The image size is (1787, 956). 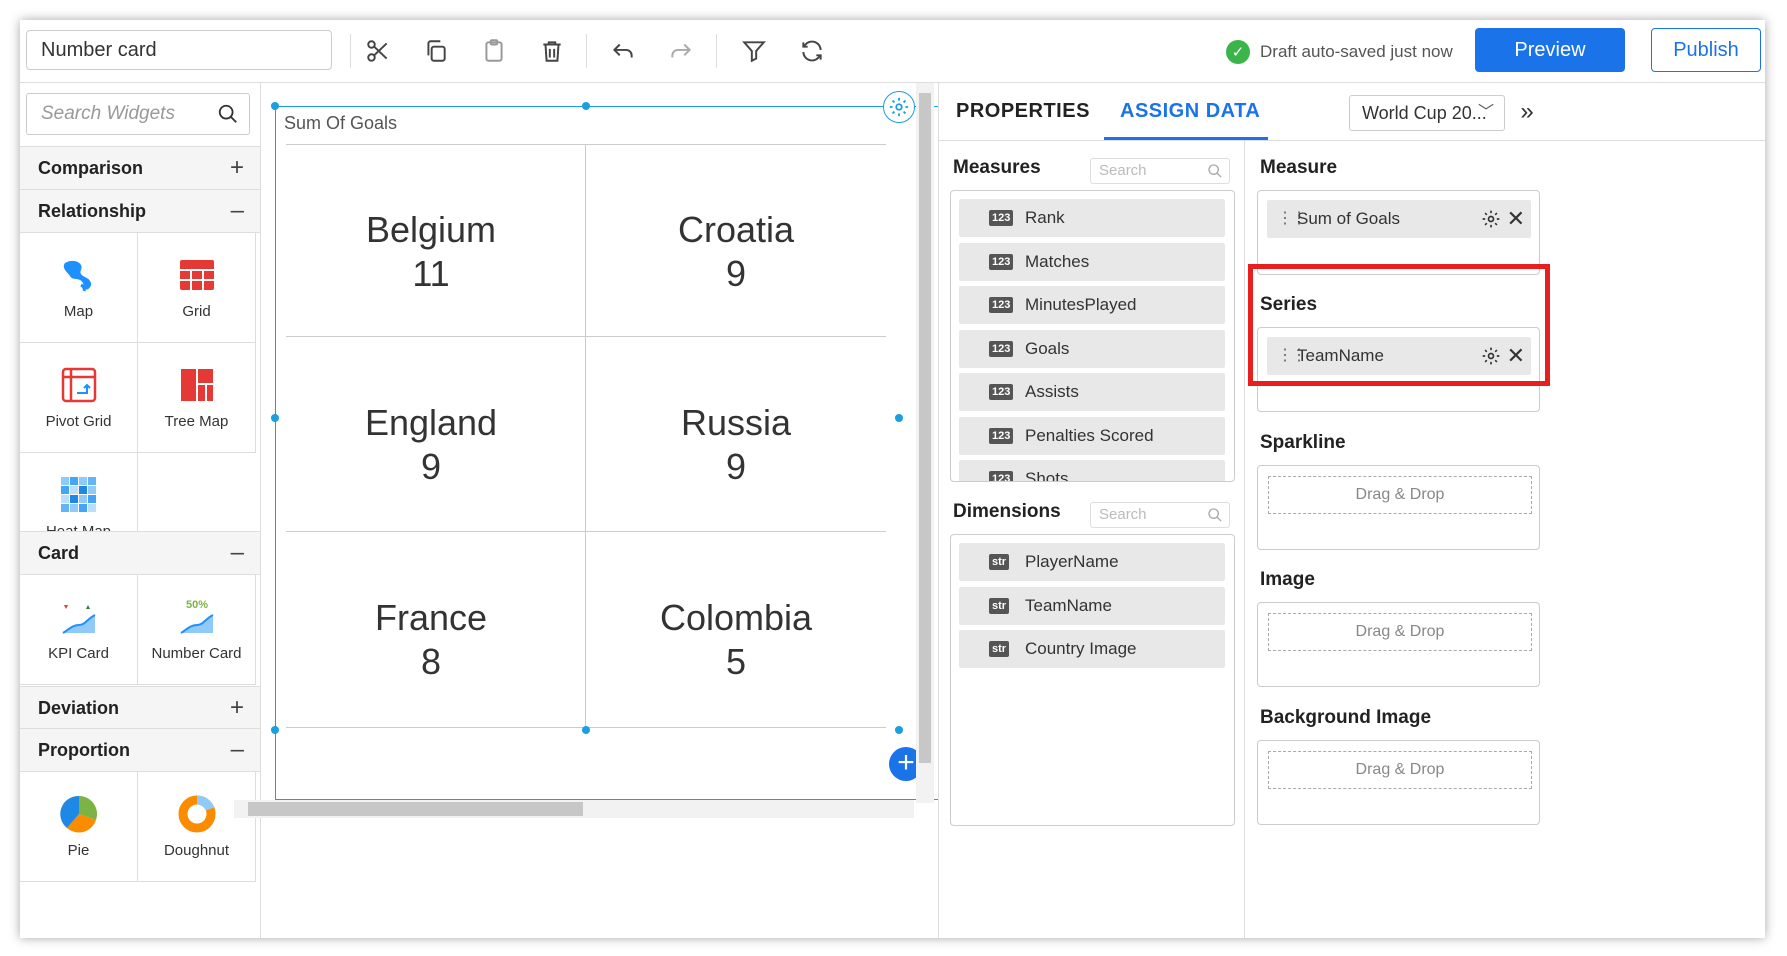 I want to click on datasource-select: World Cup 20... ﹀, so click(x=1427, y=113).